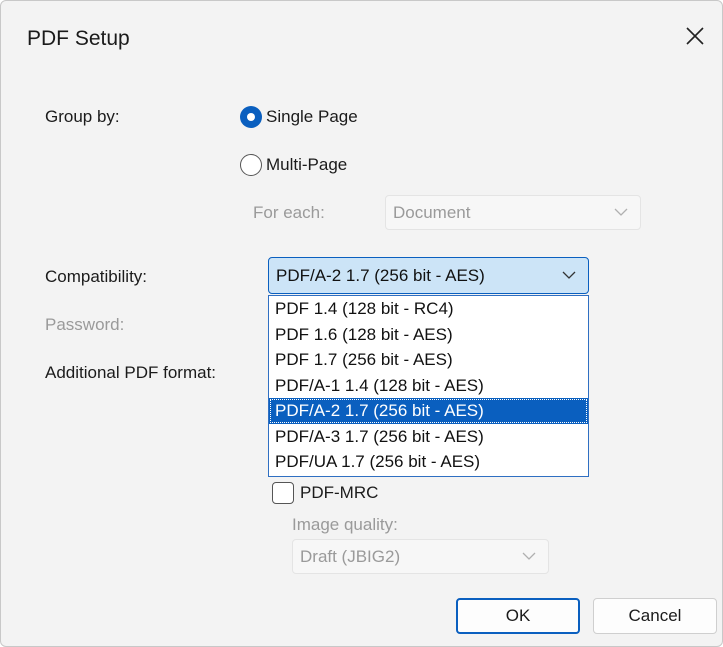 The image size is (723, 647). I want to click on compatibility-option: PDF/UA 1.7 (256 bit - AES), so click(428, 462).